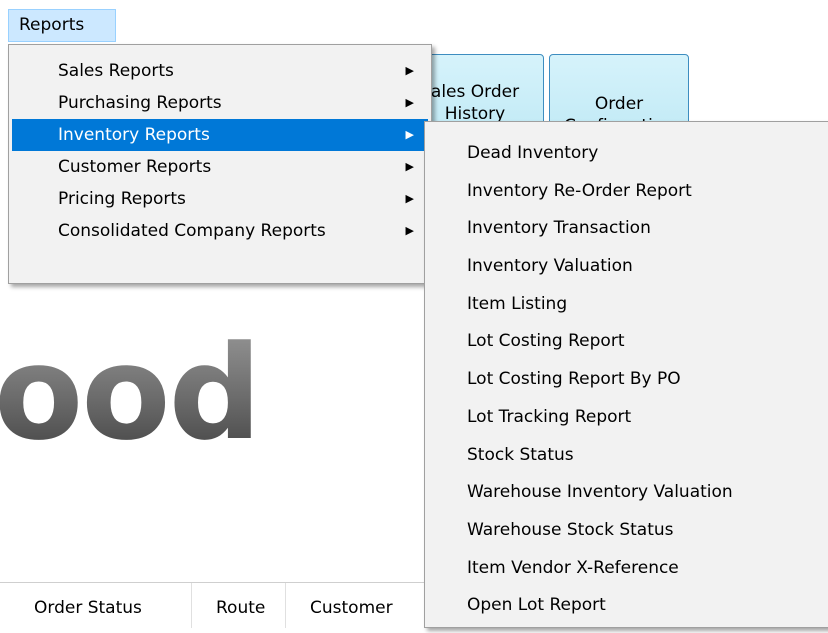  What do you see at coordinates (140, 103) in the screenshot?
I see `menu-item-label: Purchasing Reports` at bounding box center [140, 103].